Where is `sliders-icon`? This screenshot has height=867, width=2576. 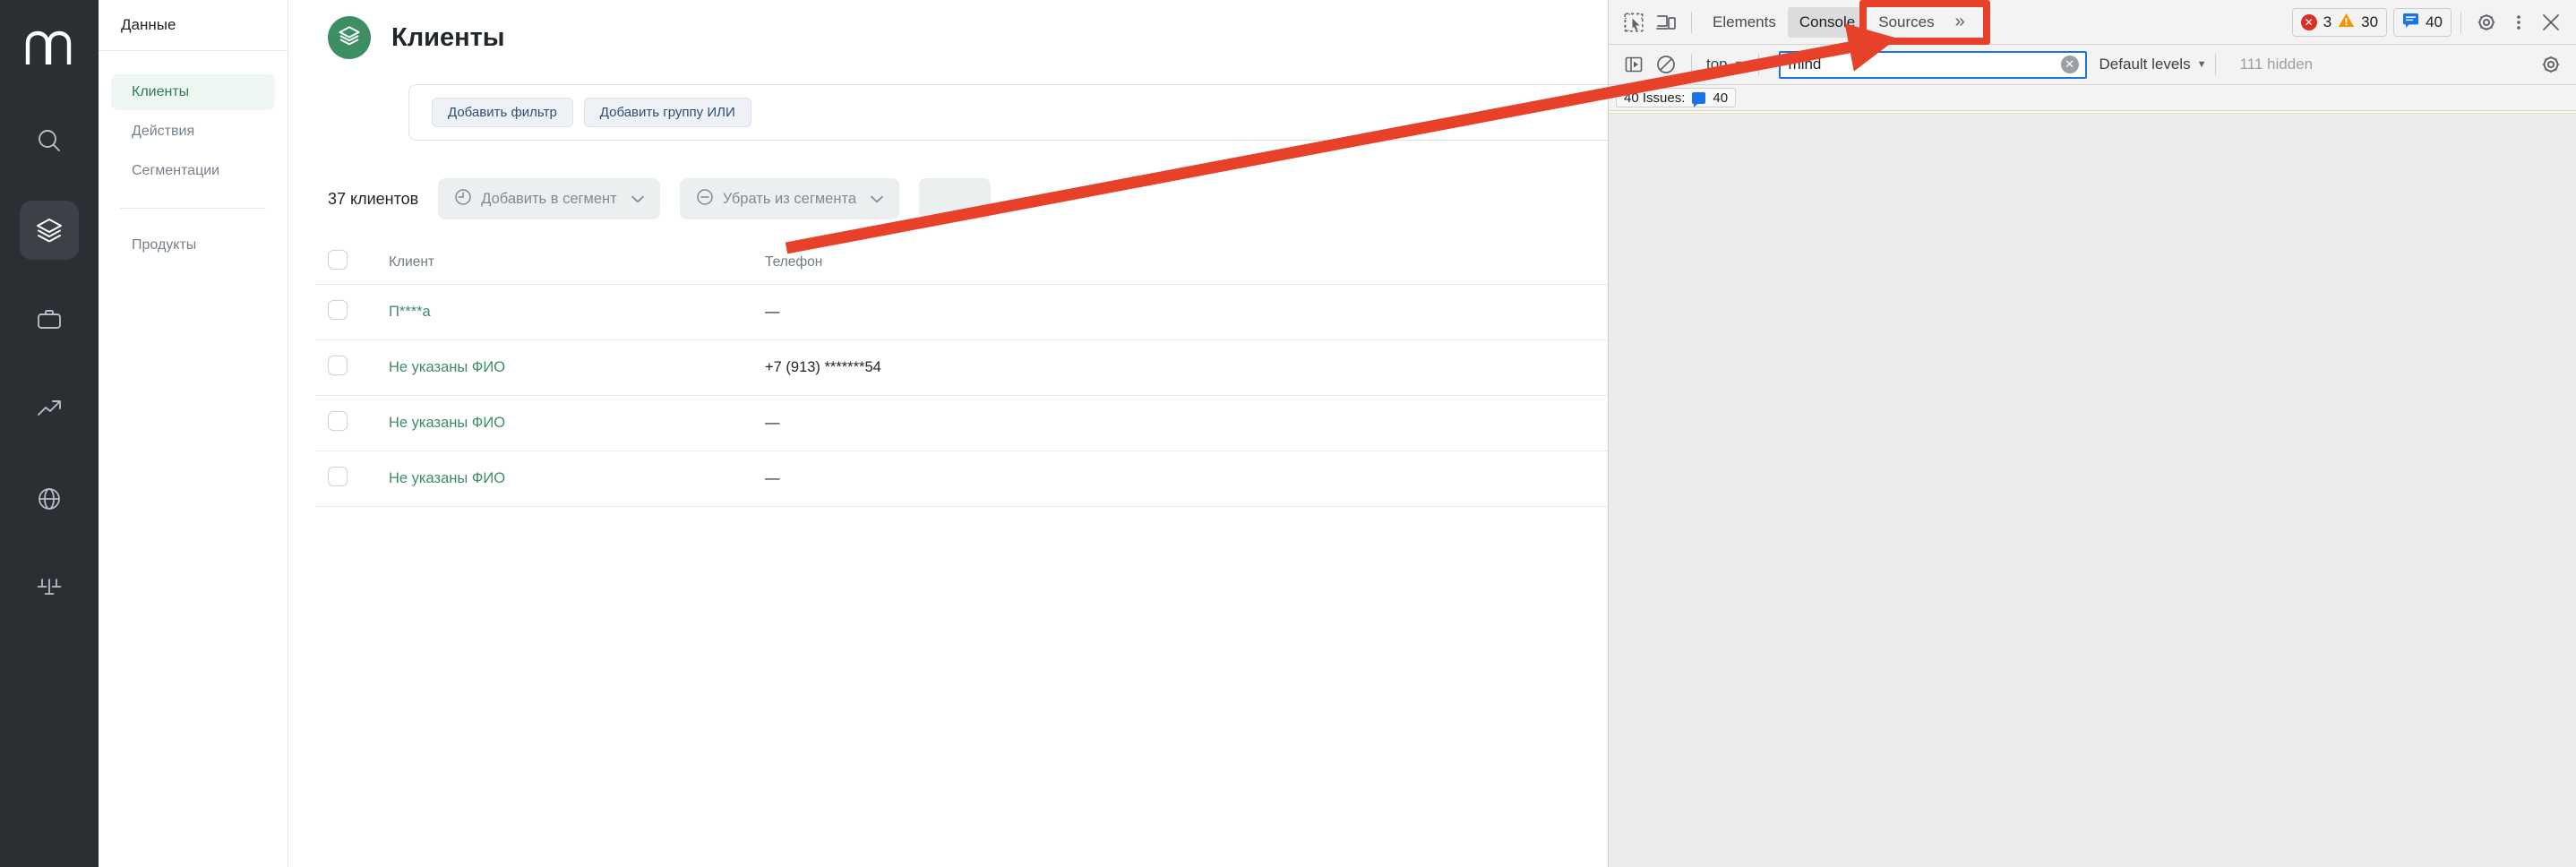 sliders-icon is located at coordinates (49, 588).